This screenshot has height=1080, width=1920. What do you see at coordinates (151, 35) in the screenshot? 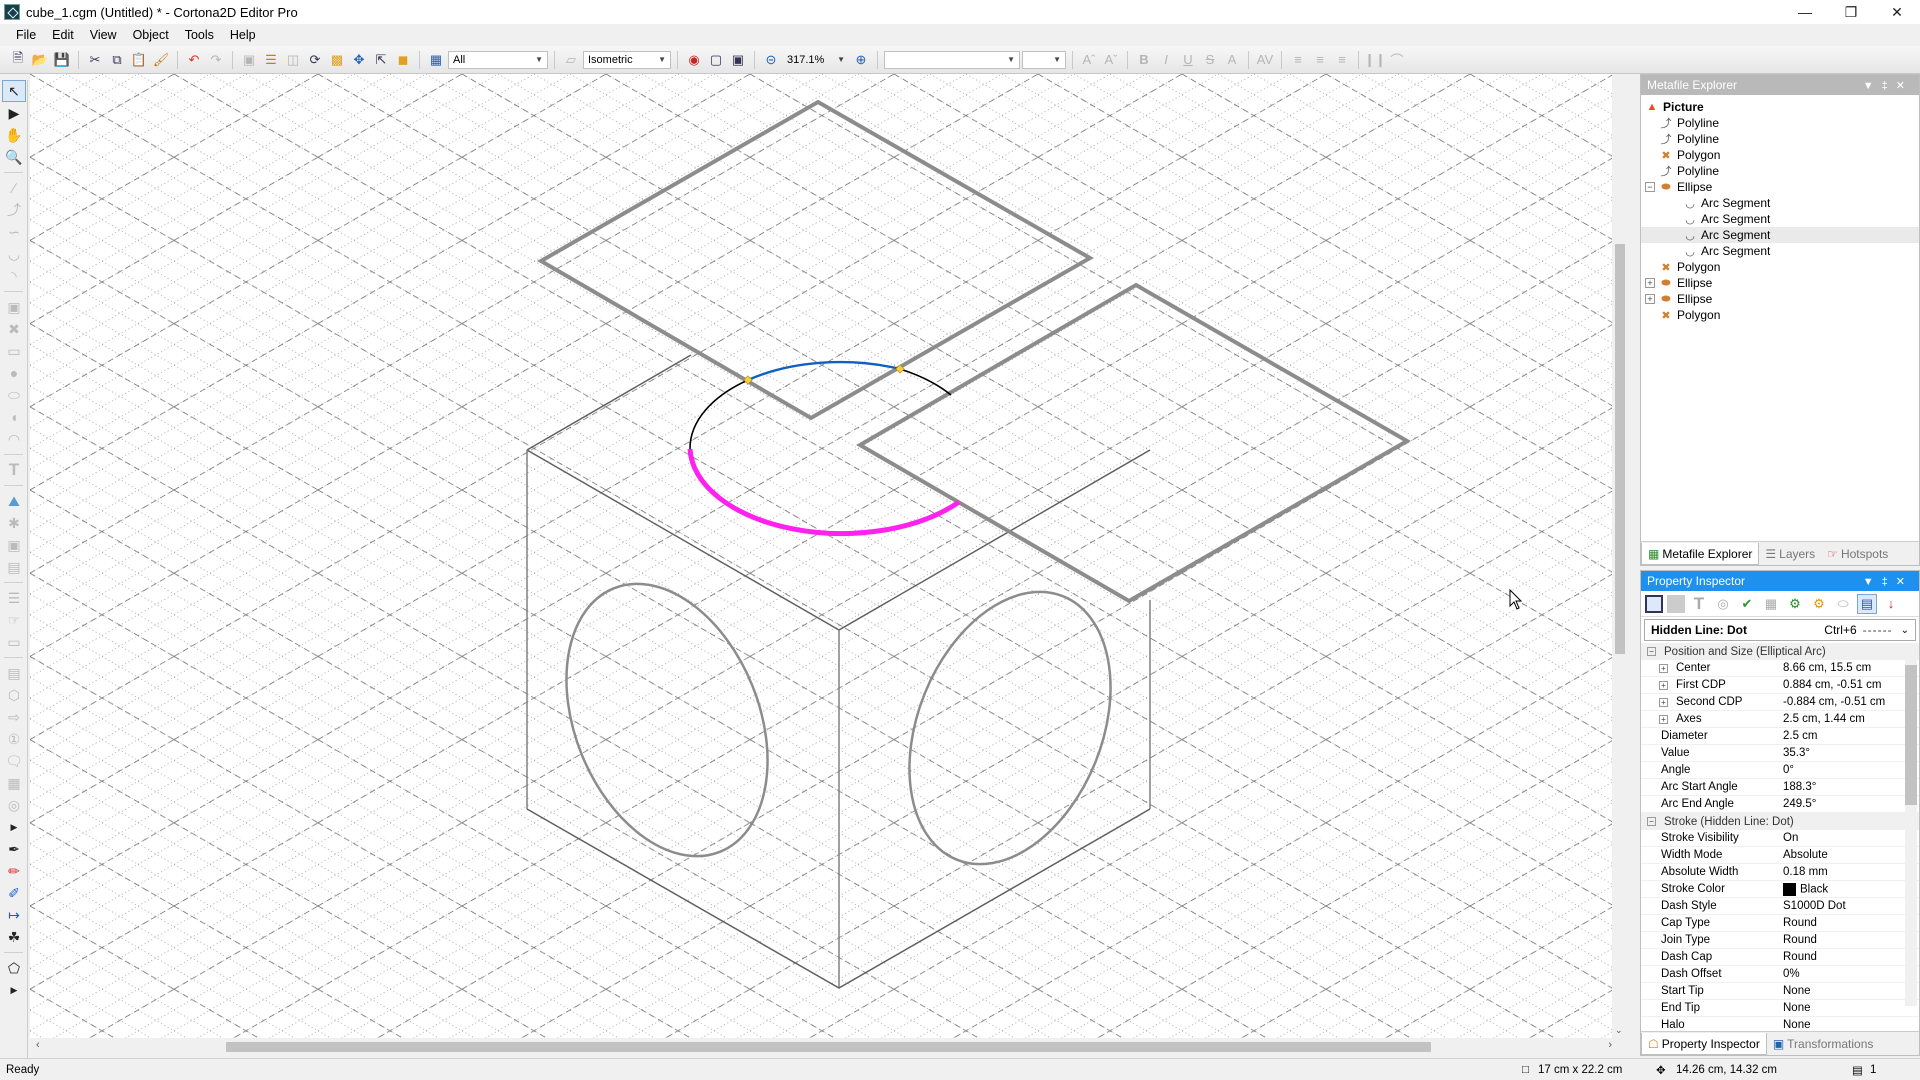
I see `menu-object: Object` at bounding box center [151, 35].